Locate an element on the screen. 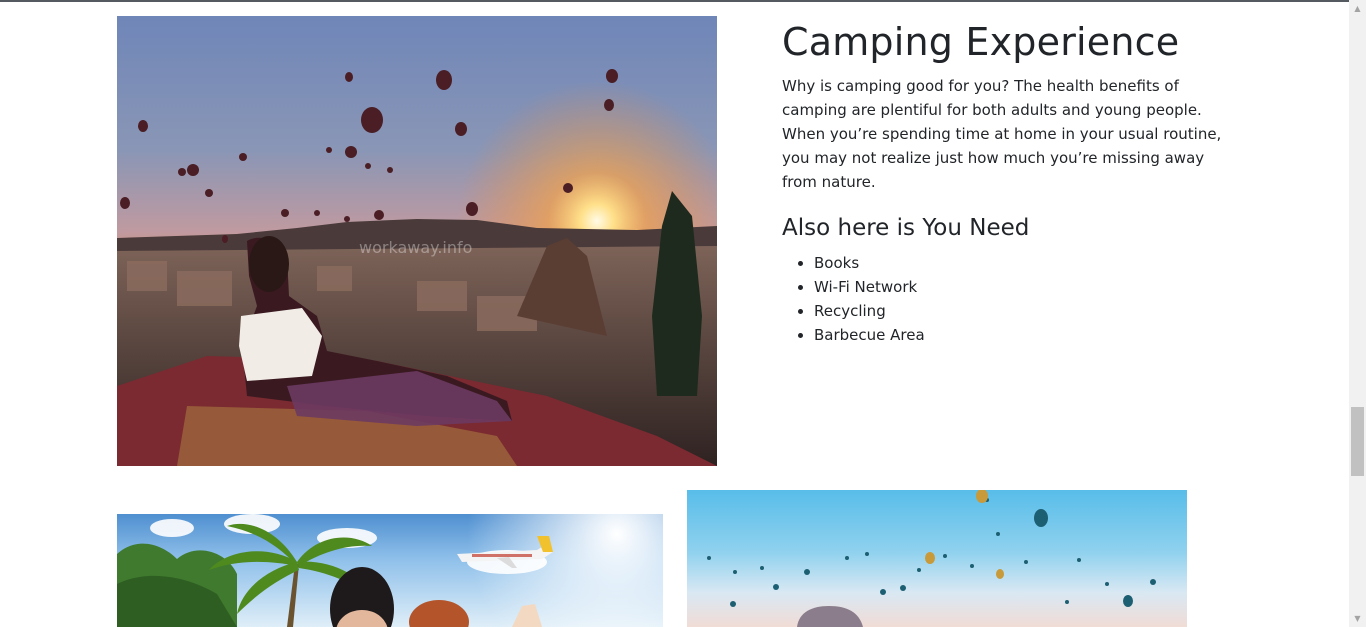  amenities-heading: Also here is You Need is located at coordinates (906, 228).